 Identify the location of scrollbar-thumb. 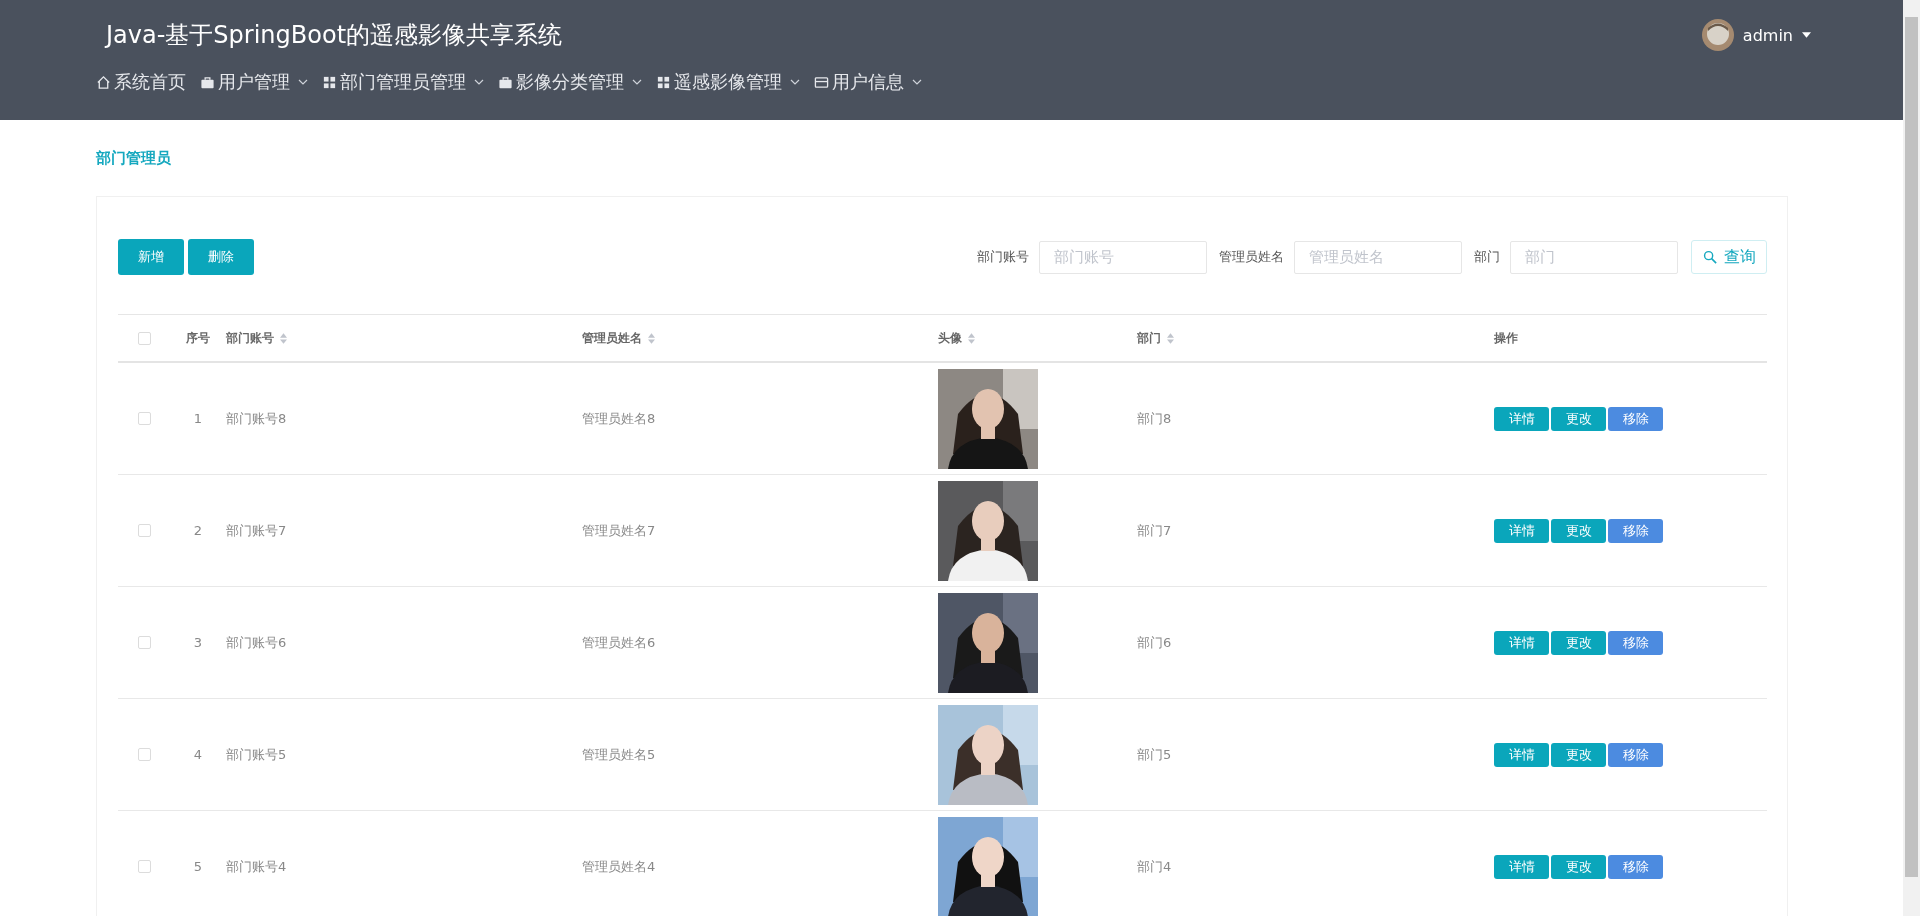
(1911, 447).